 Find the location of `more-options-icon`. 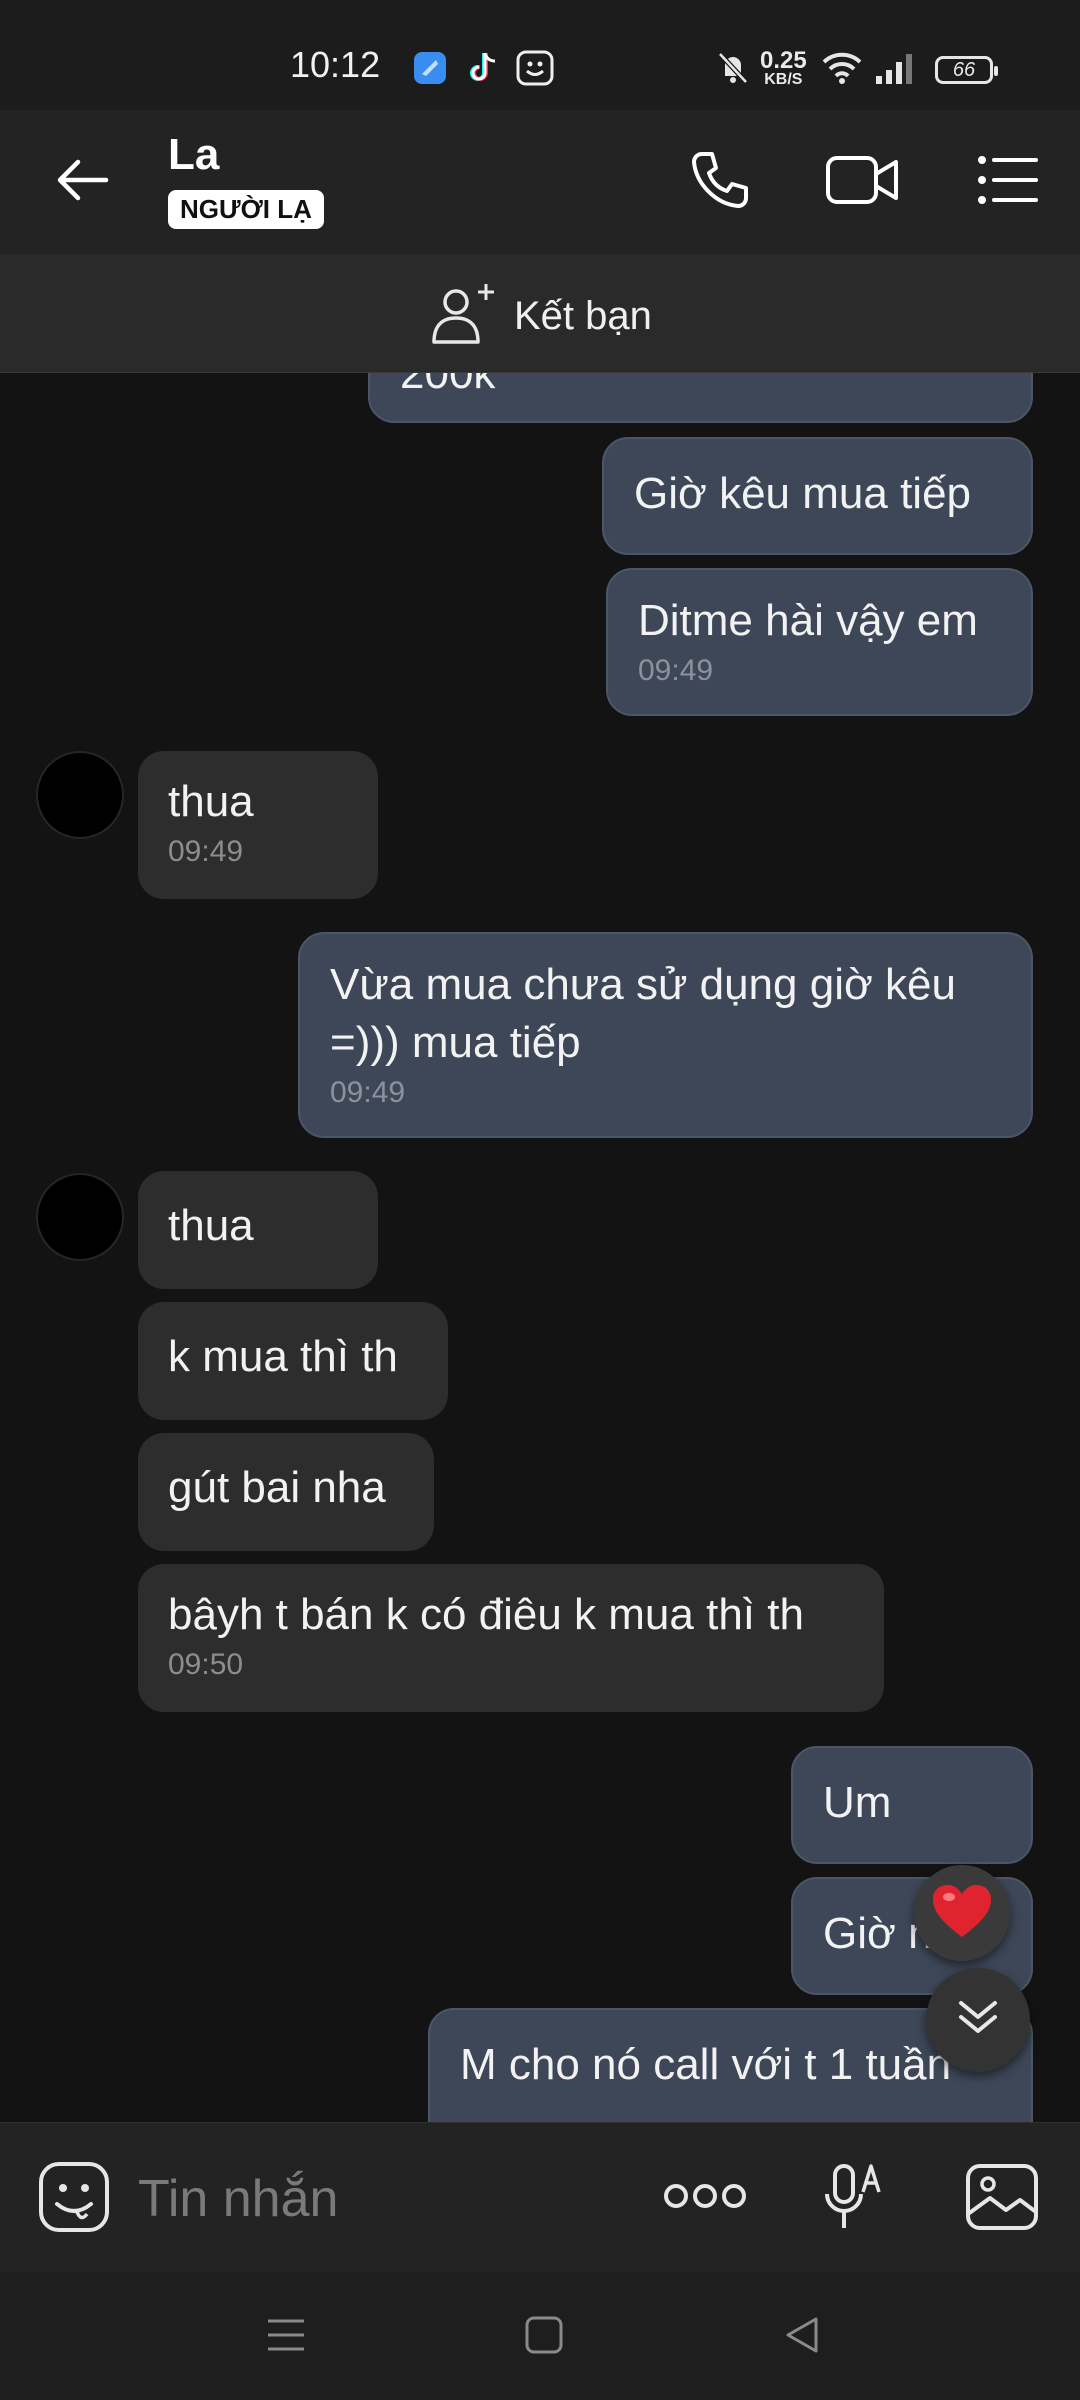

more-options-icon is located at coordinates (705, 2198).